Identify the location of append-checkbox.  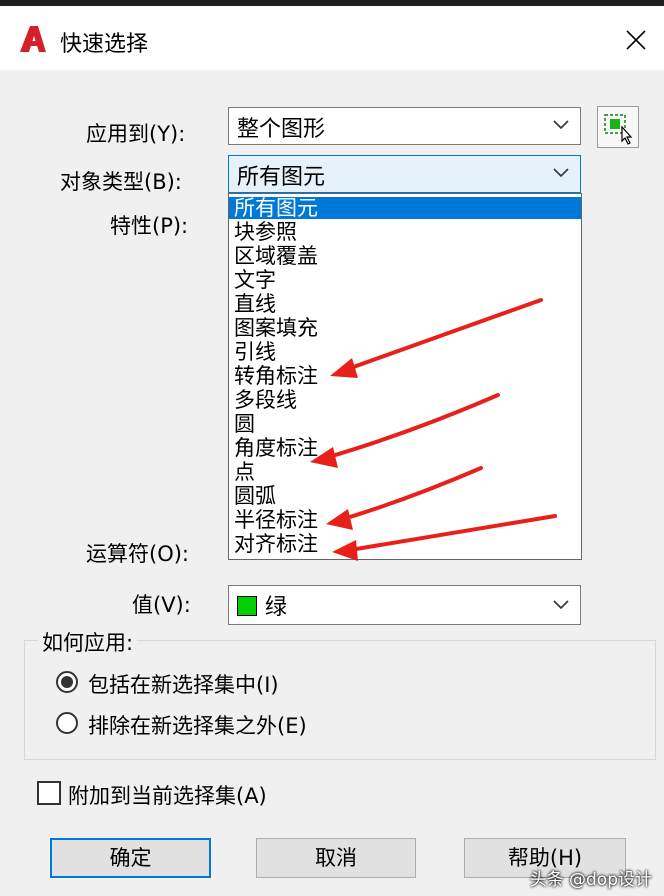
(49, 793).